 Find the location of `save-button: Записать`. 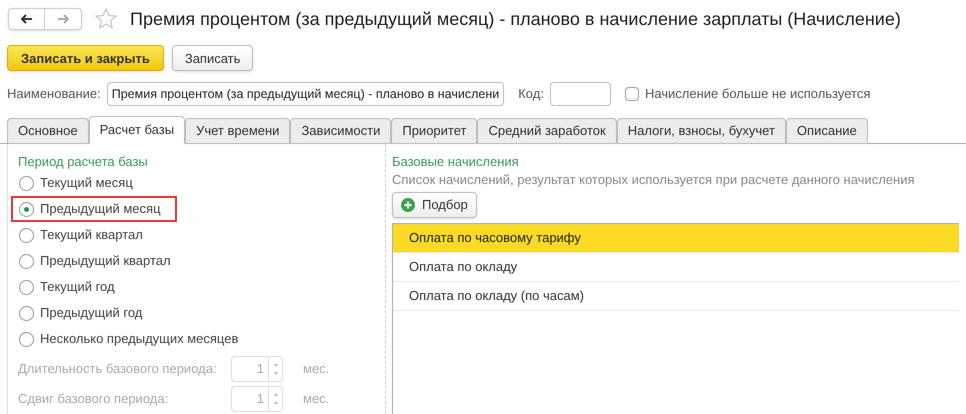

save-button: Записать is located at coordinates (213, 58).